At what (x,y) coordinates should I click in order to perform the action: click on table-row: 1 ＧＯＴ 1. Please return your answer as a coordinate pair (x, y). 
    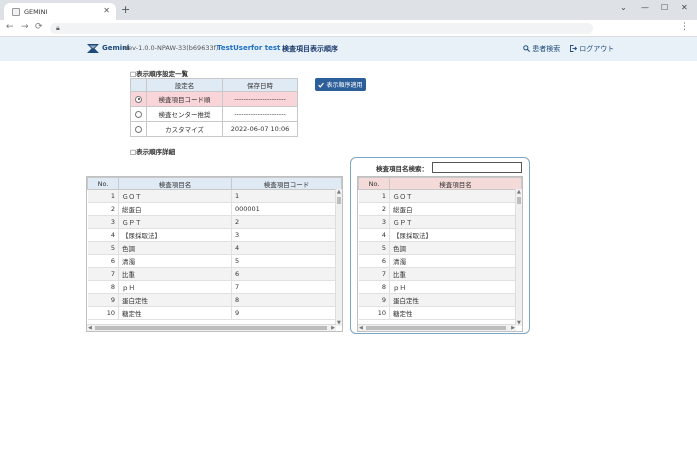
    Looking at the image, I should click on (214, 196).